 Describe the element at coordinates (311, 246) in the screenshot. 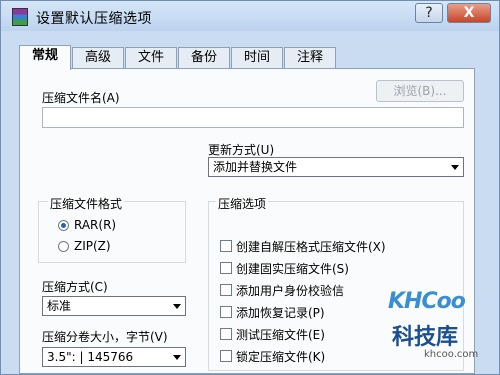

I see `sfx-label: 创建自解压格式压缩文件(X)` at that location.